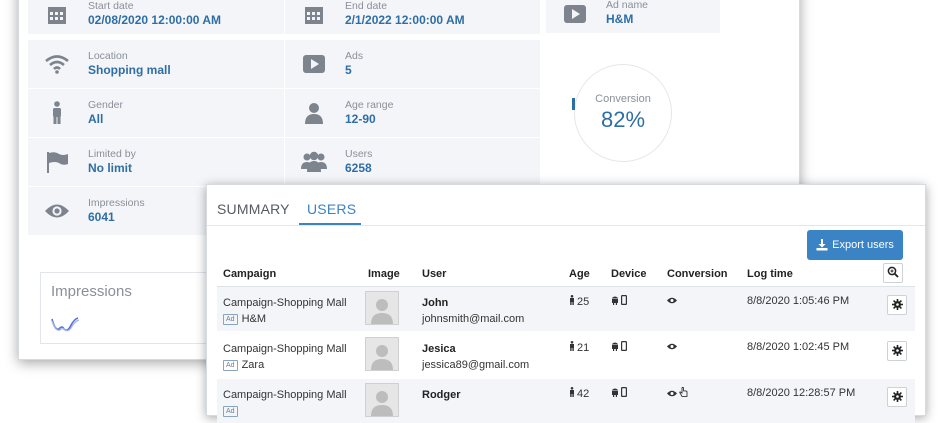  Describe the element at coordinates (154, 20) in the screenshot. I see `start-date-value: 02/08/2020 12:00:00 AM` at that location.